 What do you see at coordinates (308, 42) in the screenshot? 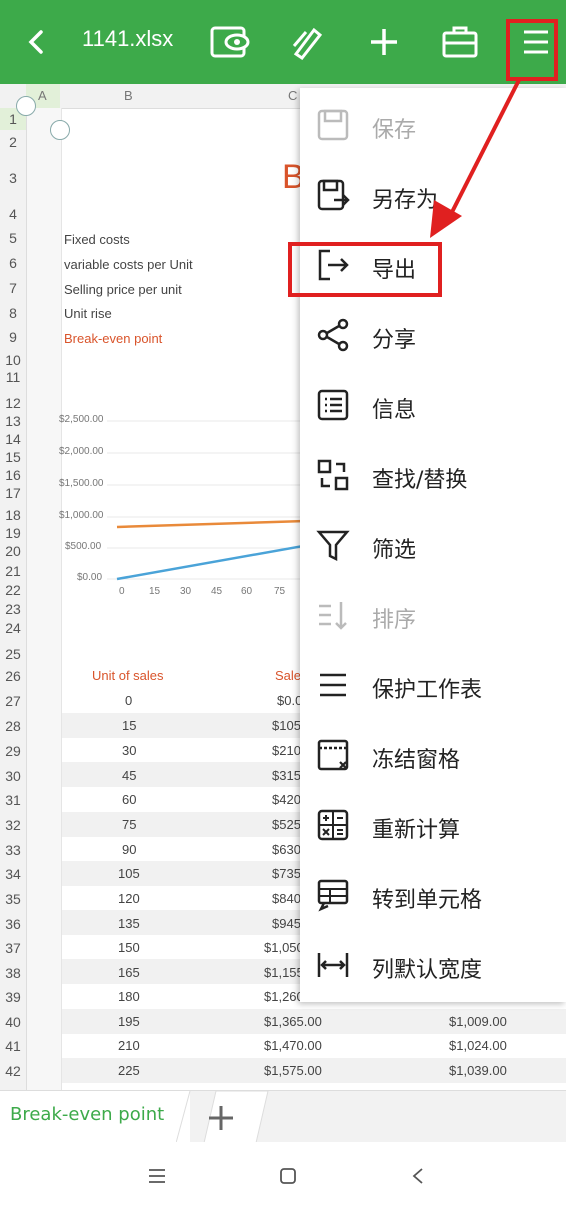
I see `pen-icon` at bounding box center [308, 42].